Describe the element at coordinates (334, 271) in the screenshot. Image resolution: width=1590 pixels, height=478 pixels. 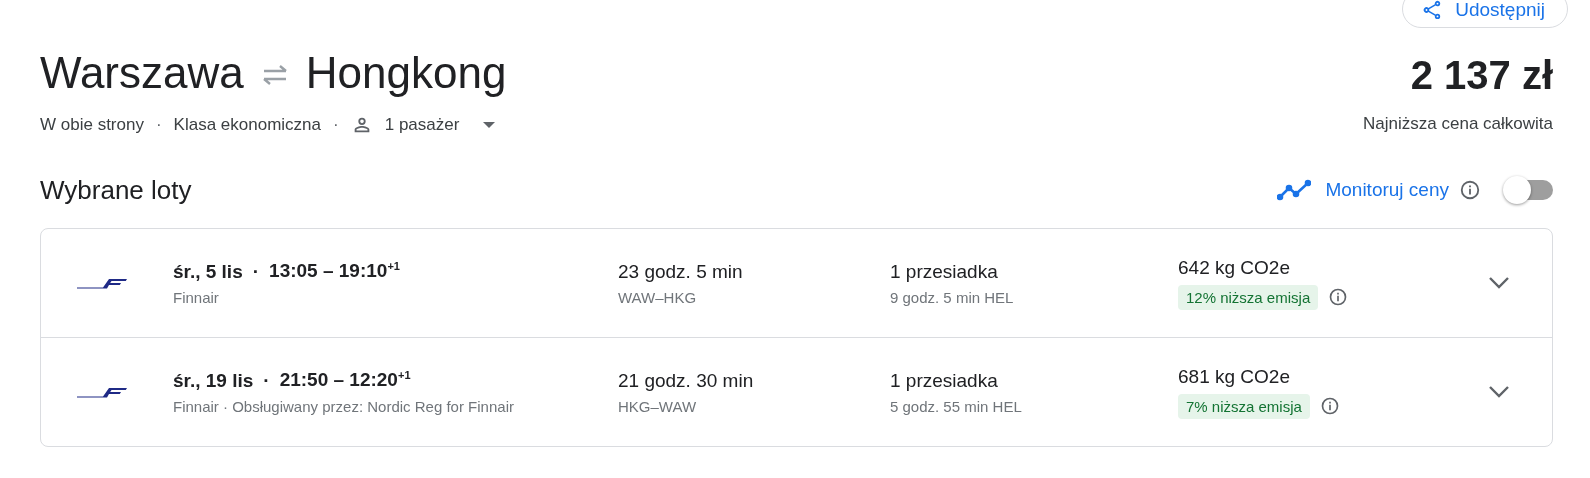
I see `flight-times: 13:05 – 19:10$^{+1}$` at that location.